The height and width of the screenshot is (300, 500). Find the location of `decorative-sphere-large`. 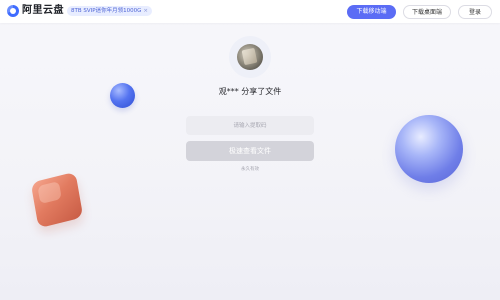

decorative-sphere-large is located at coordinates (429, 149).